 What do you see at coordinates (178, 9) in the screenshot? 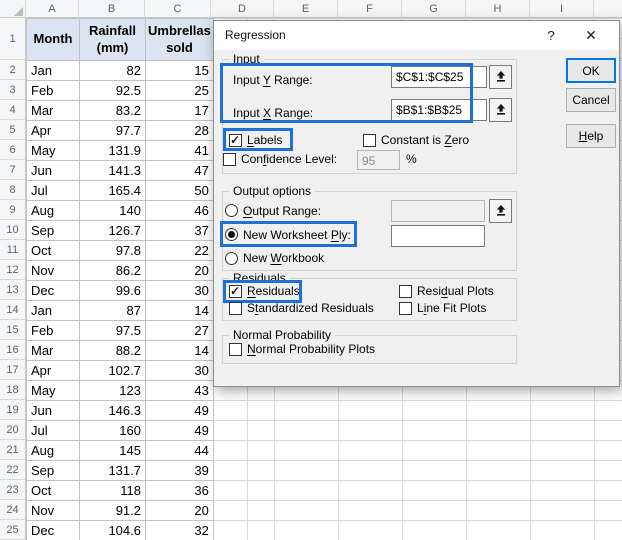
I see `column-header-c: C` at bounding box center [178, 9].